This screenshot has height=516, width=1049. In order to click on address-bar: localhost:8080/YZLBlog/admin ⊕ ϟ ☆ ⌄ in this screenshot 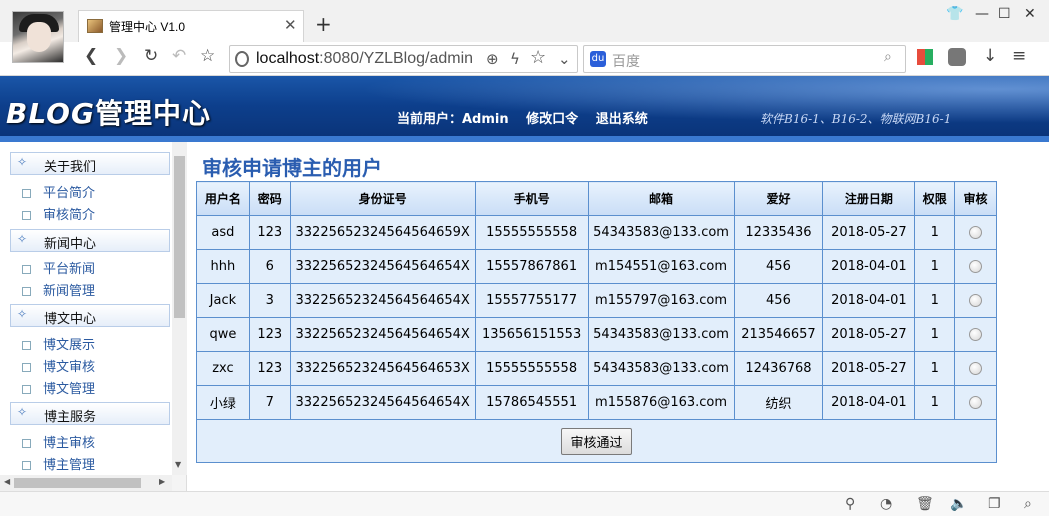, I will do `click(403, 59)`.